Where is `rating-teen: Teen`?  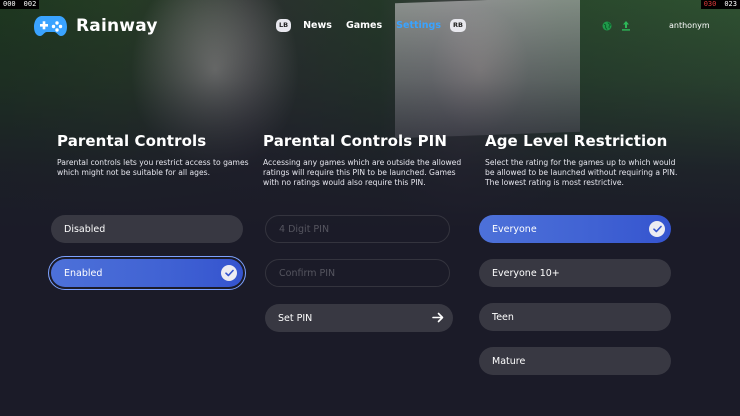
rating-teen: Teen is located at coordinates (575, 317).